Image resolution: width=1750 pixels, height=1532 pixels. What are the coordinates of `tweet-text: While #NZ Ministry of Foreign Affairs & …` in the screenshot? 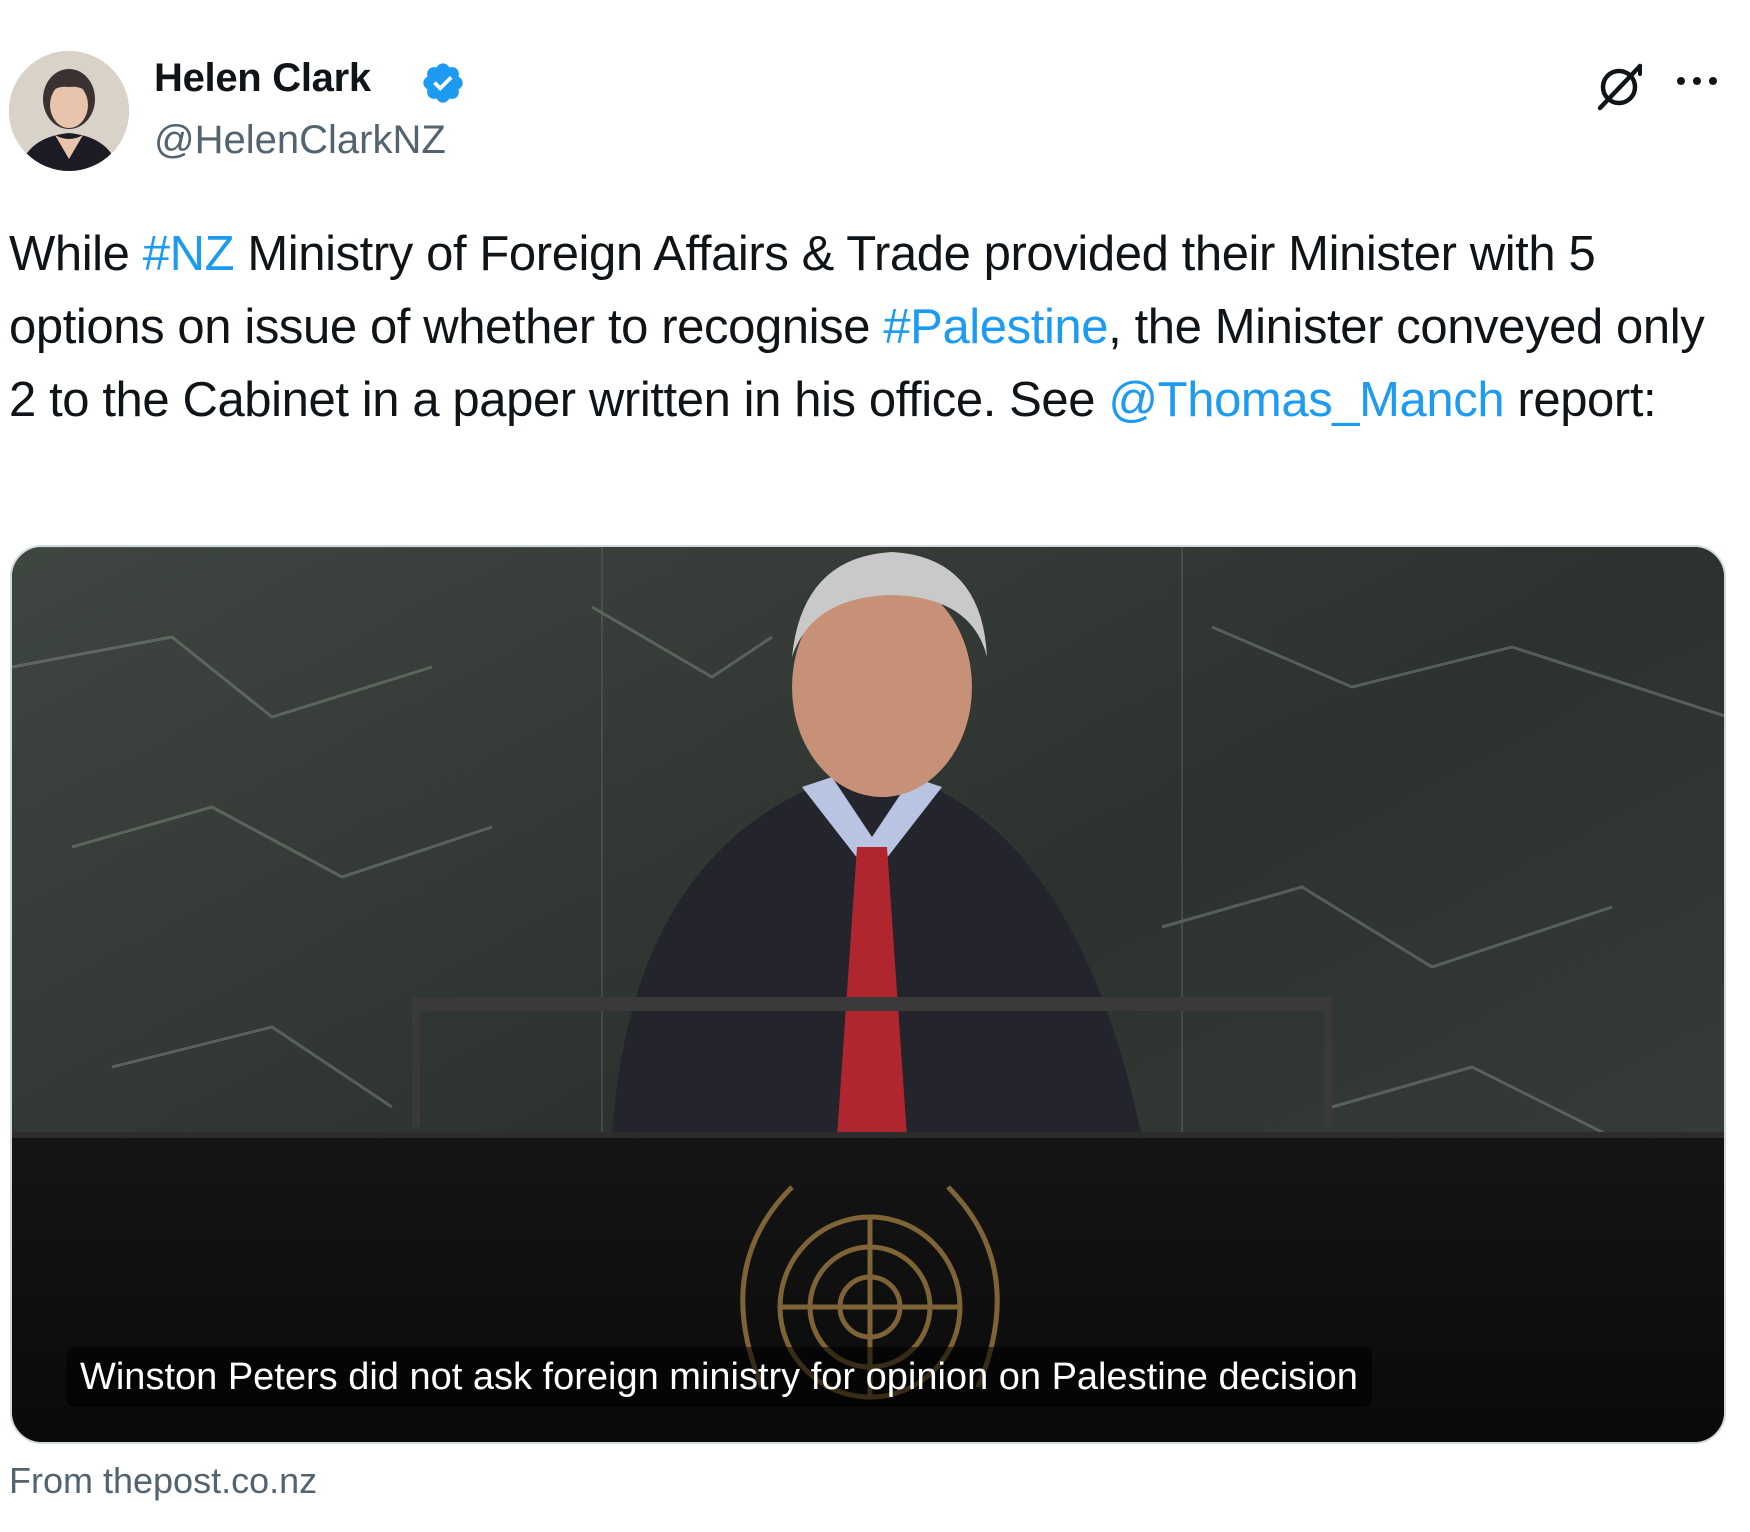 It's located at (869, 327).